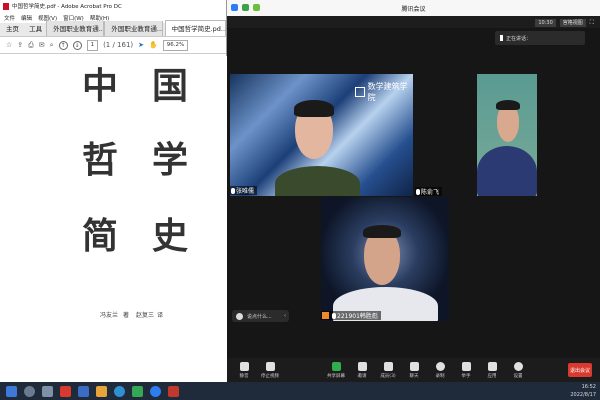 The width and height of the screenshot is (600, 400). I want to click on apps-icon, so click(492, 366).